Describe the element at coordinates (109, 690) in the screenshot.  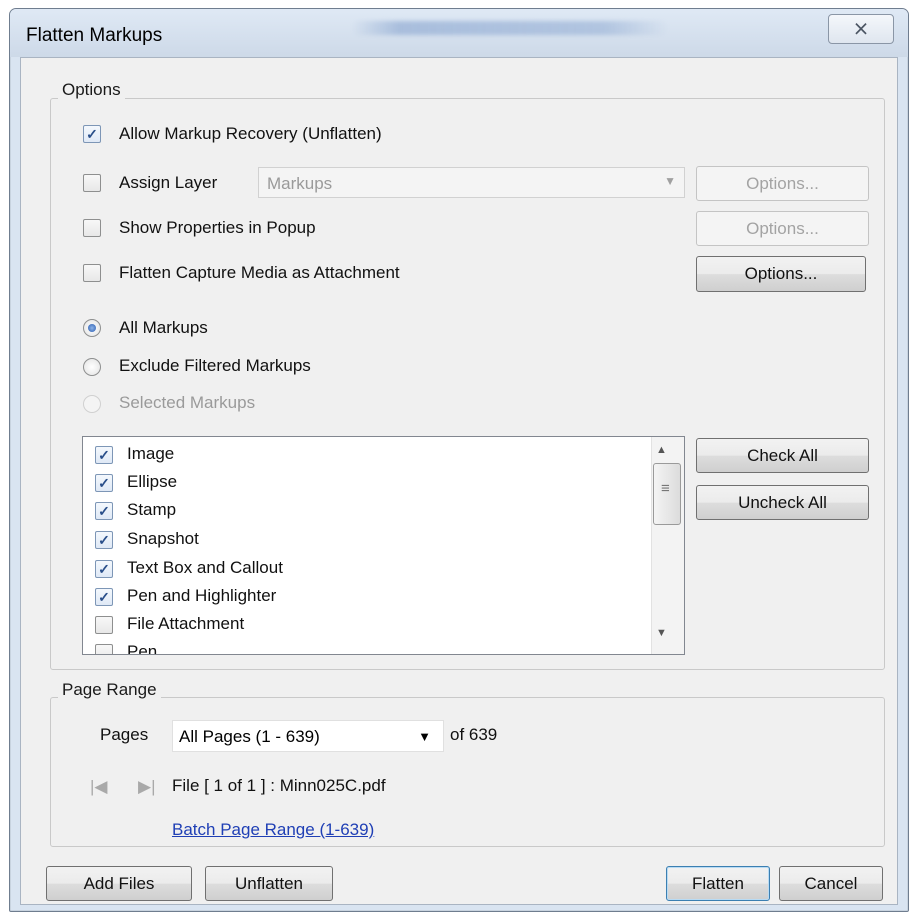
I see `page-range-group-title: Page Range` at that location.